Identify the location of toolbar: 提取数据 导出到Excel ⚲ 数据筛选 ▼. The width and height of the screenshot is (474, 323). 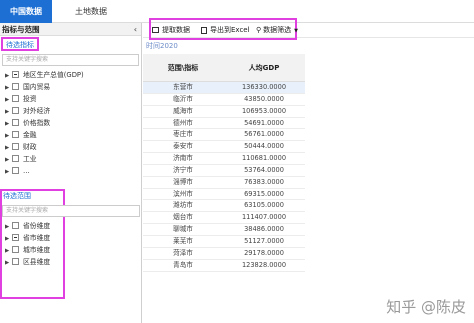
(308, 29).